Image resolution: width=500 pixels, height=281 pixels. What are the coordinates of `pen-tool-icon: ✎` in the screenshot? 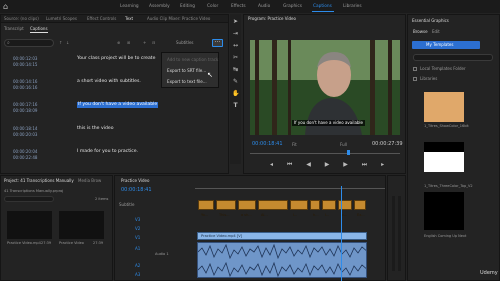 It's located at (235, 81).